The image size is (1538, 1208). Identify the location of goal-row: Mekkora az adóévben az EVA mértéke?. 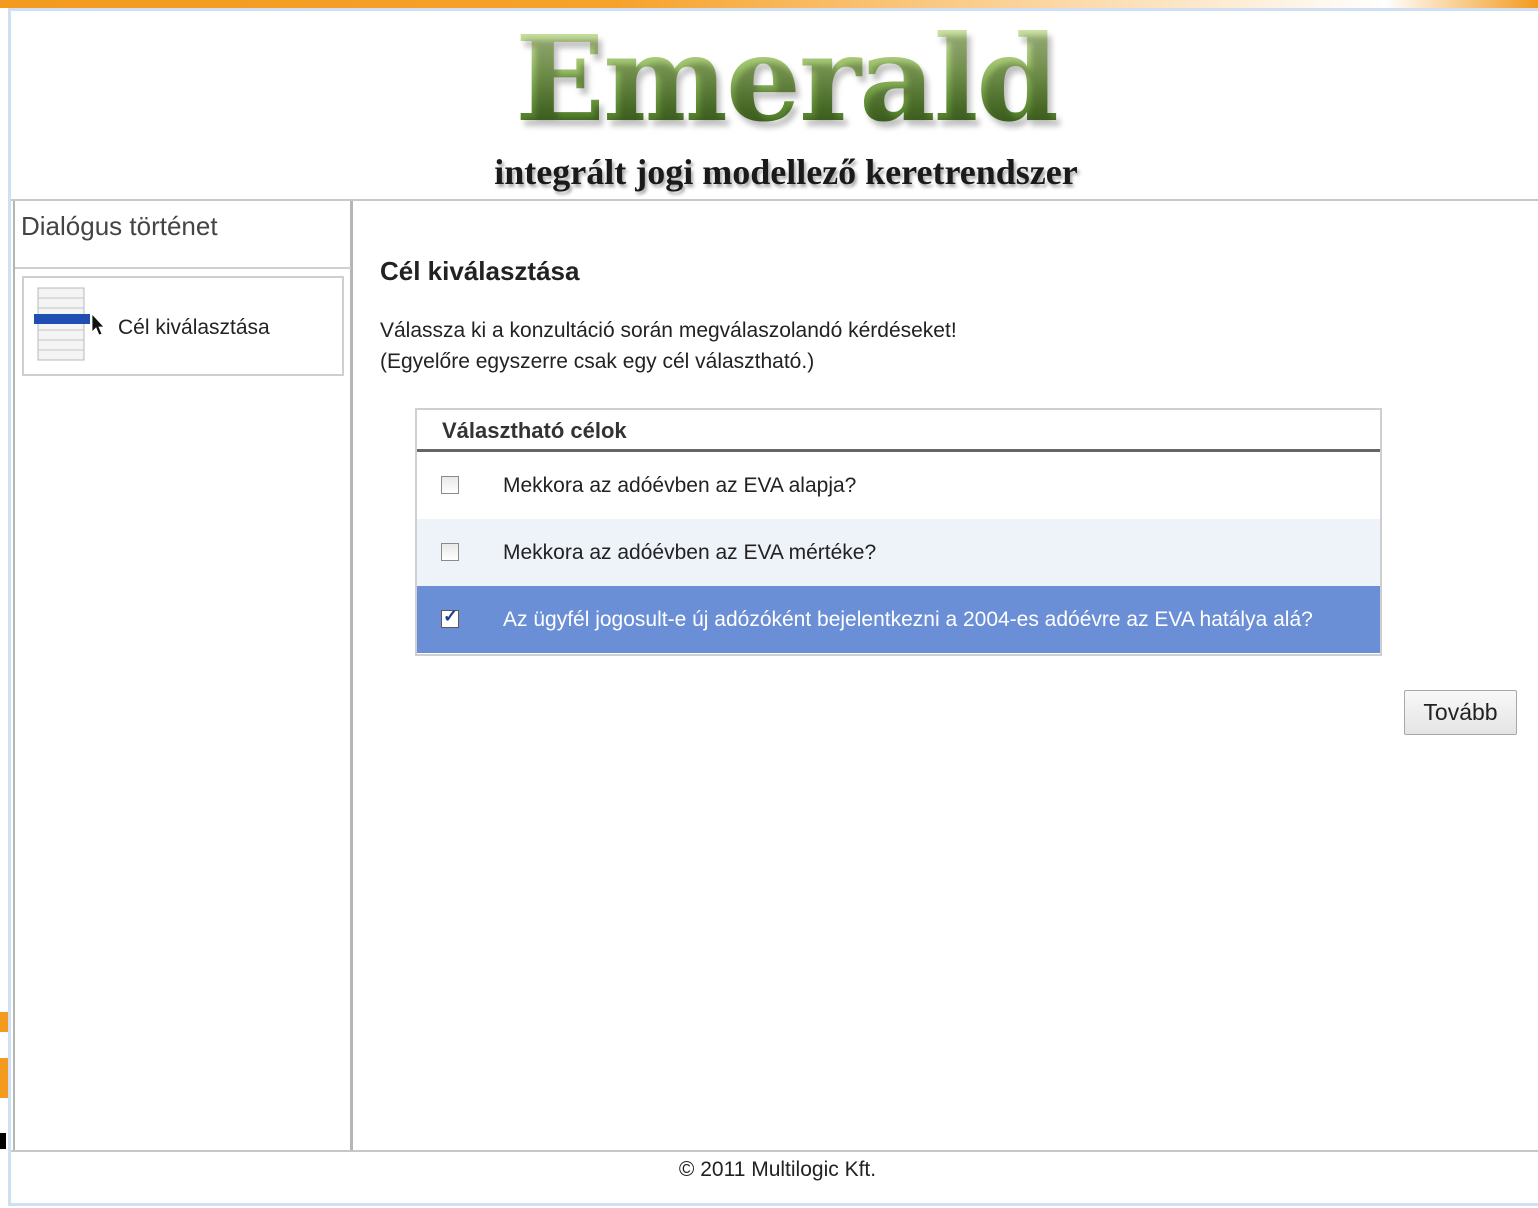
(898, 552).